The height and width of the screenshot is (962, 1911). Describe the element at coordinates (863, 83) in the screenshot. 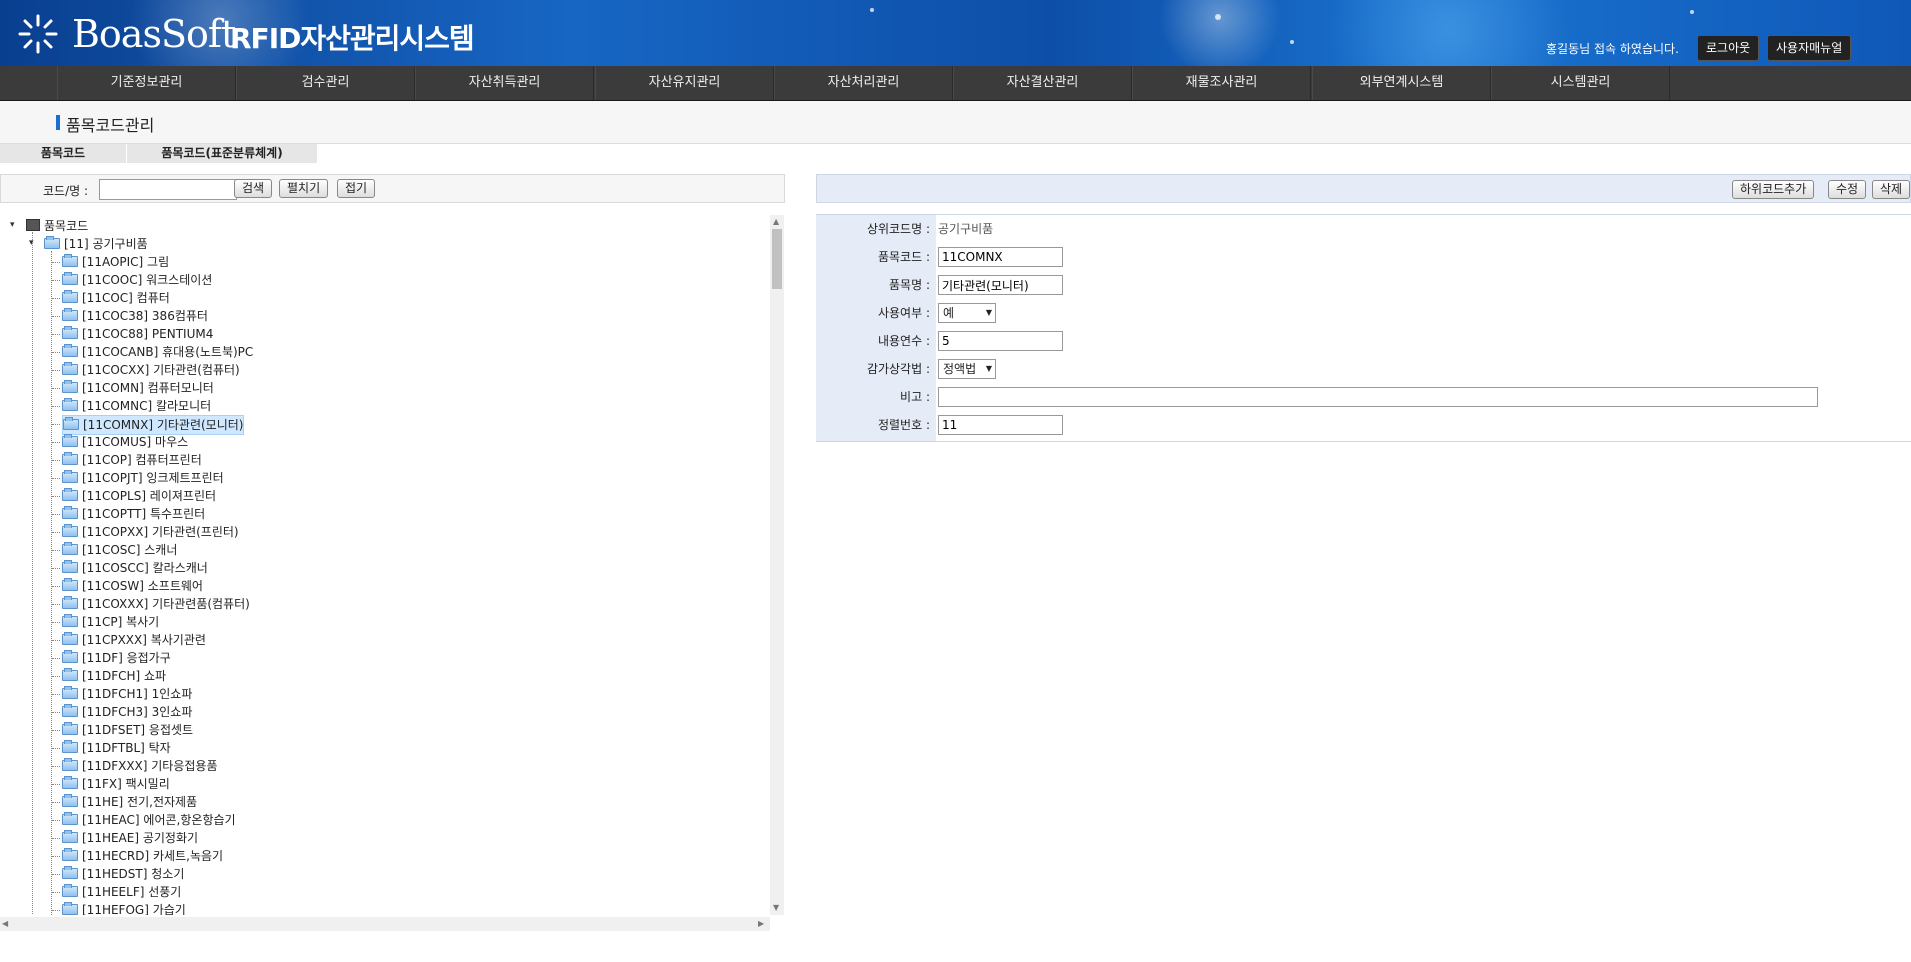

I see `nav-item: 자산처리관리` at that location.